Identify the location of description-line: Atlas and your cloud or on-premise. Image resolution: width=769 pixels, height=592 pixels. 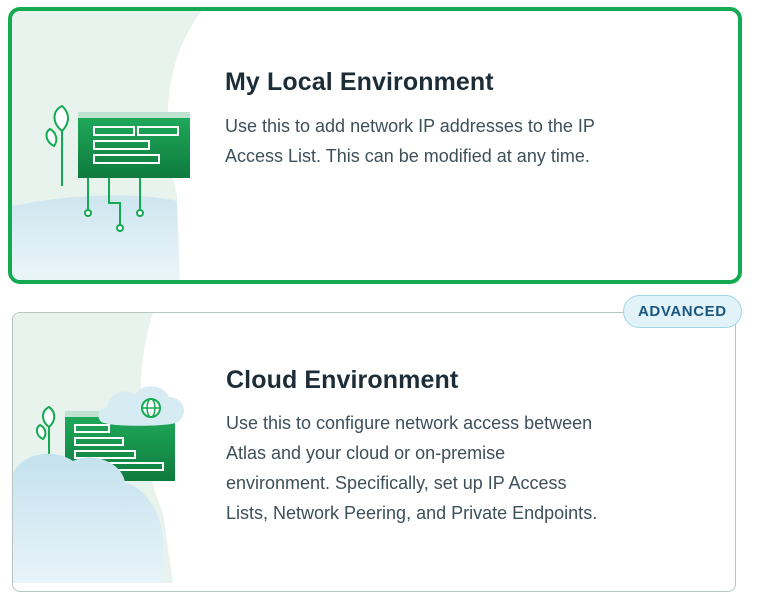
(366, 453).